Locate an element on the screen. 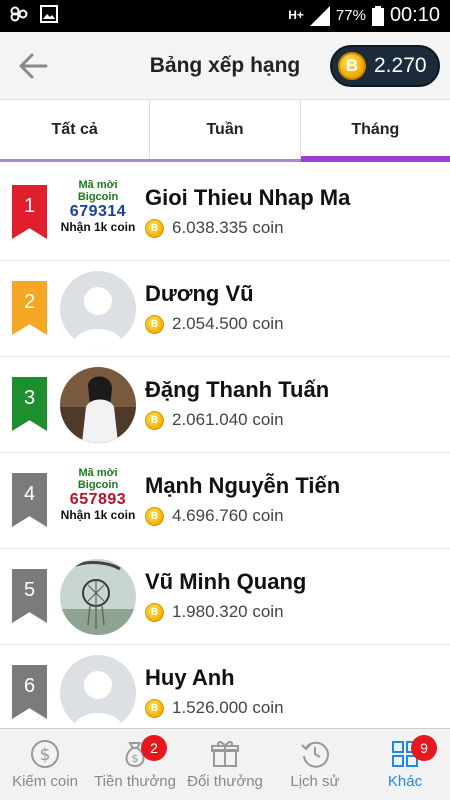  notification-badge: 2 is located at coordinates (154, 748).